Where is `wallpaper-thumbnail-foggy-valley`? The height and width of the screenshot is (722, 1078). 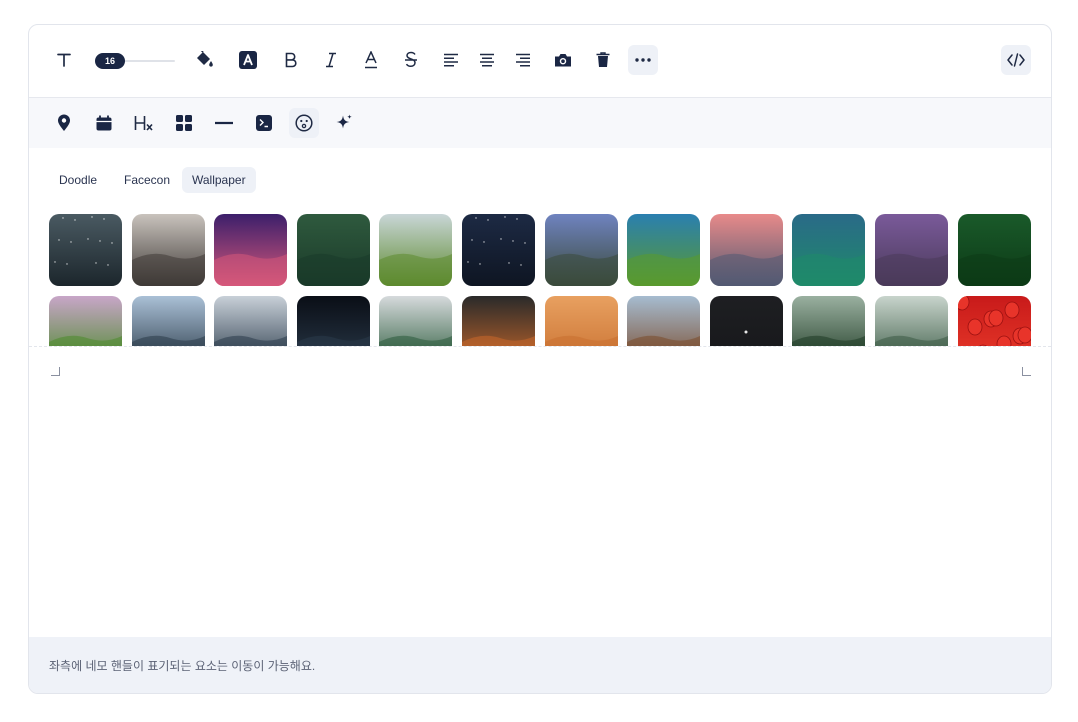 wallpaper-thumbnail-foggy-valley is located at coordinates (911, 321).